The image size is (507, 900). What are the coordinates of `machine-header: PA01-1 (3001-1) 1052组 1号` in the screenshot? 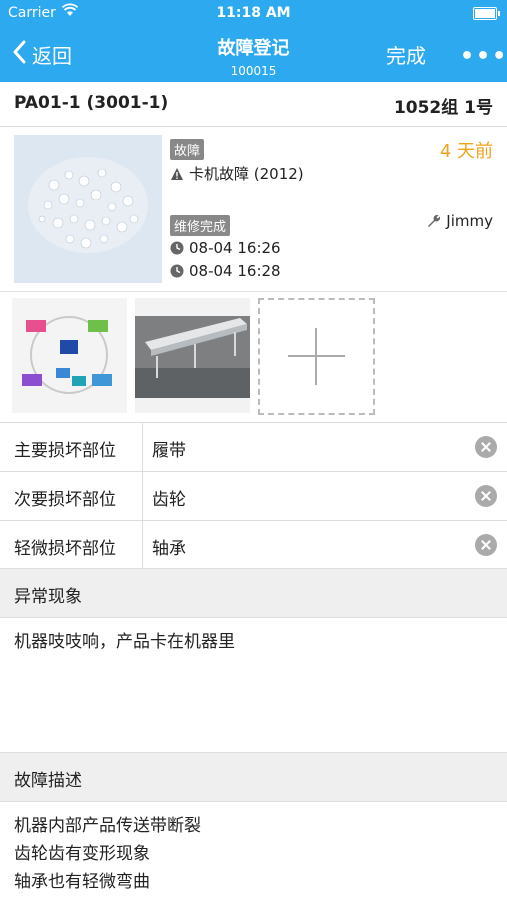 It's located at (253, 104).